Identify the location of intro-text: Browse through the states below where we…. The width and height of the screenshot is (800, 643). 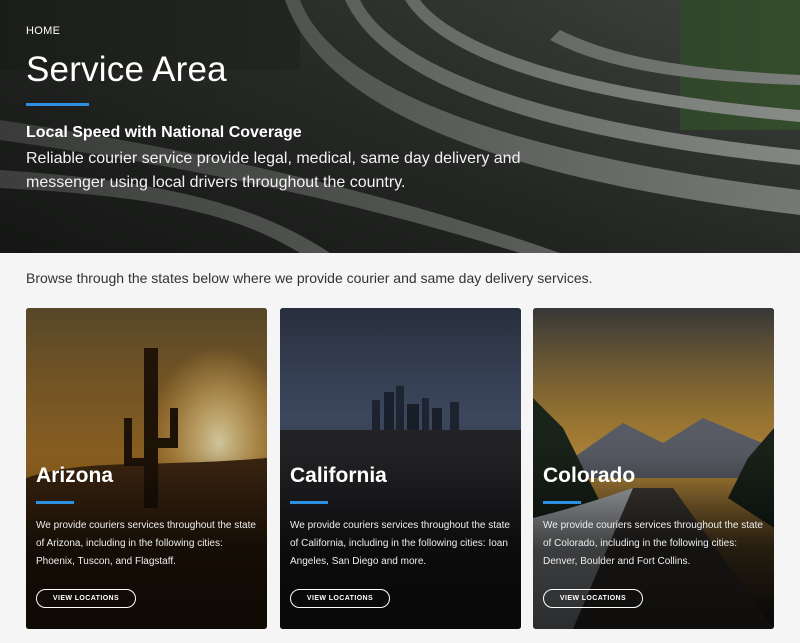
(309, 278).